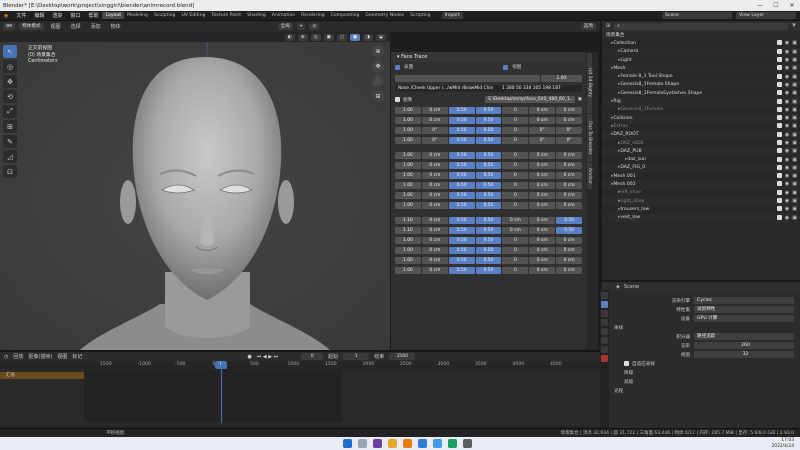  What do you see at coordinates (402, 356) in the screenshot?
I see `end-frame-field: 3560` at bounding box center [402, 356].